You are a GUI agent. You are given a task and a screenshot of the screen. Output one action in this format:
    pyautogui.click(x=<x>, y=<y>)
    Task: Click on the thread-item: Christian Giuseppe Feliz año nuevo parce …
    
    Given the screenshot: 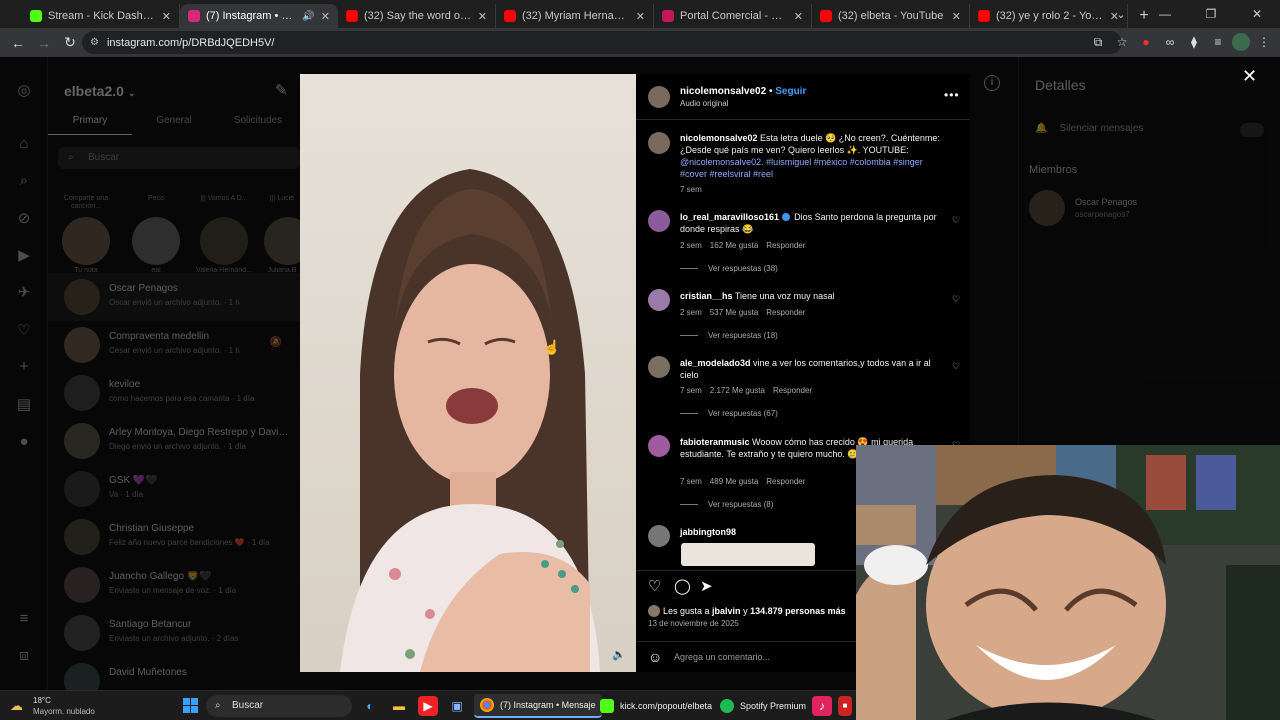 What is the action you would take?
    pyautogui.click(x=174, y=537)
    